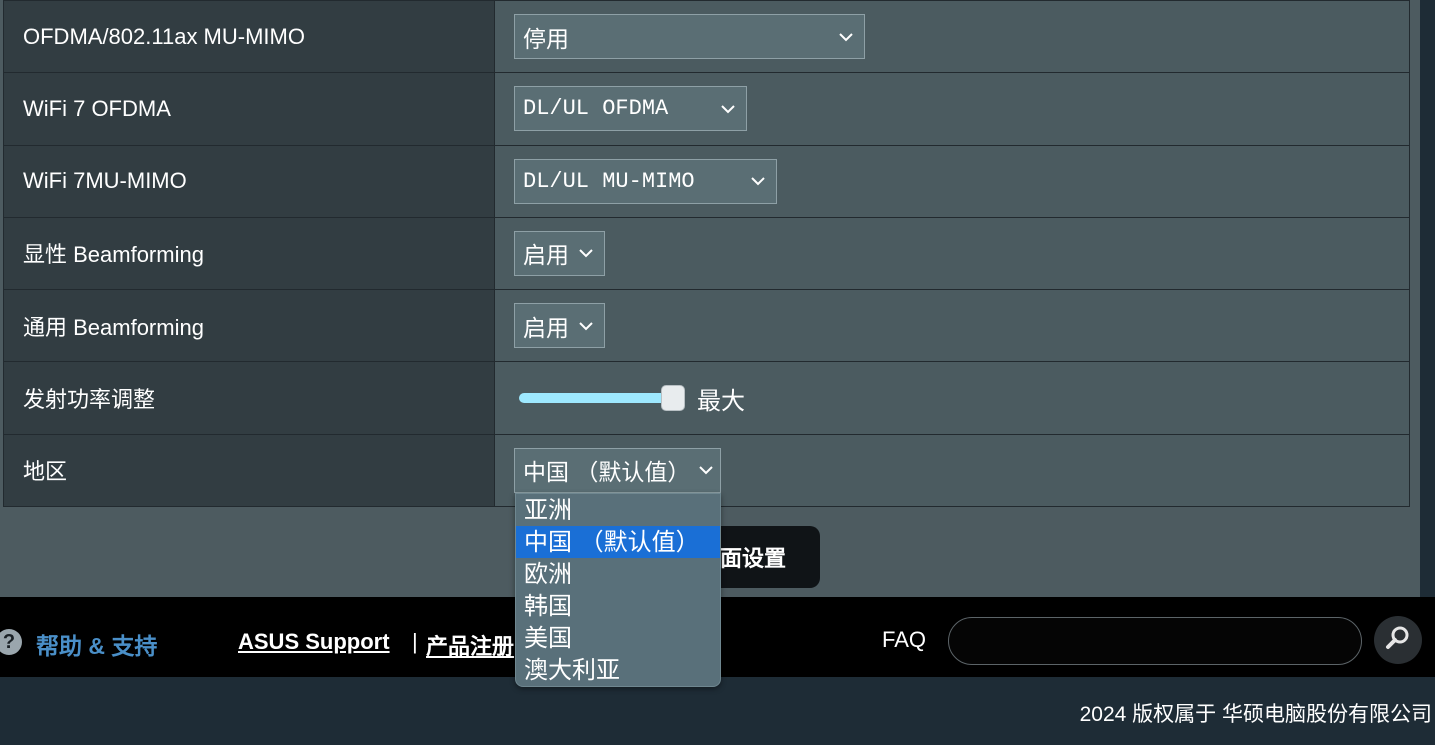  Describe the element at coordinates (249, 253) in the screenshot. I see `setting-label: 显性 Beamforming` at that location.